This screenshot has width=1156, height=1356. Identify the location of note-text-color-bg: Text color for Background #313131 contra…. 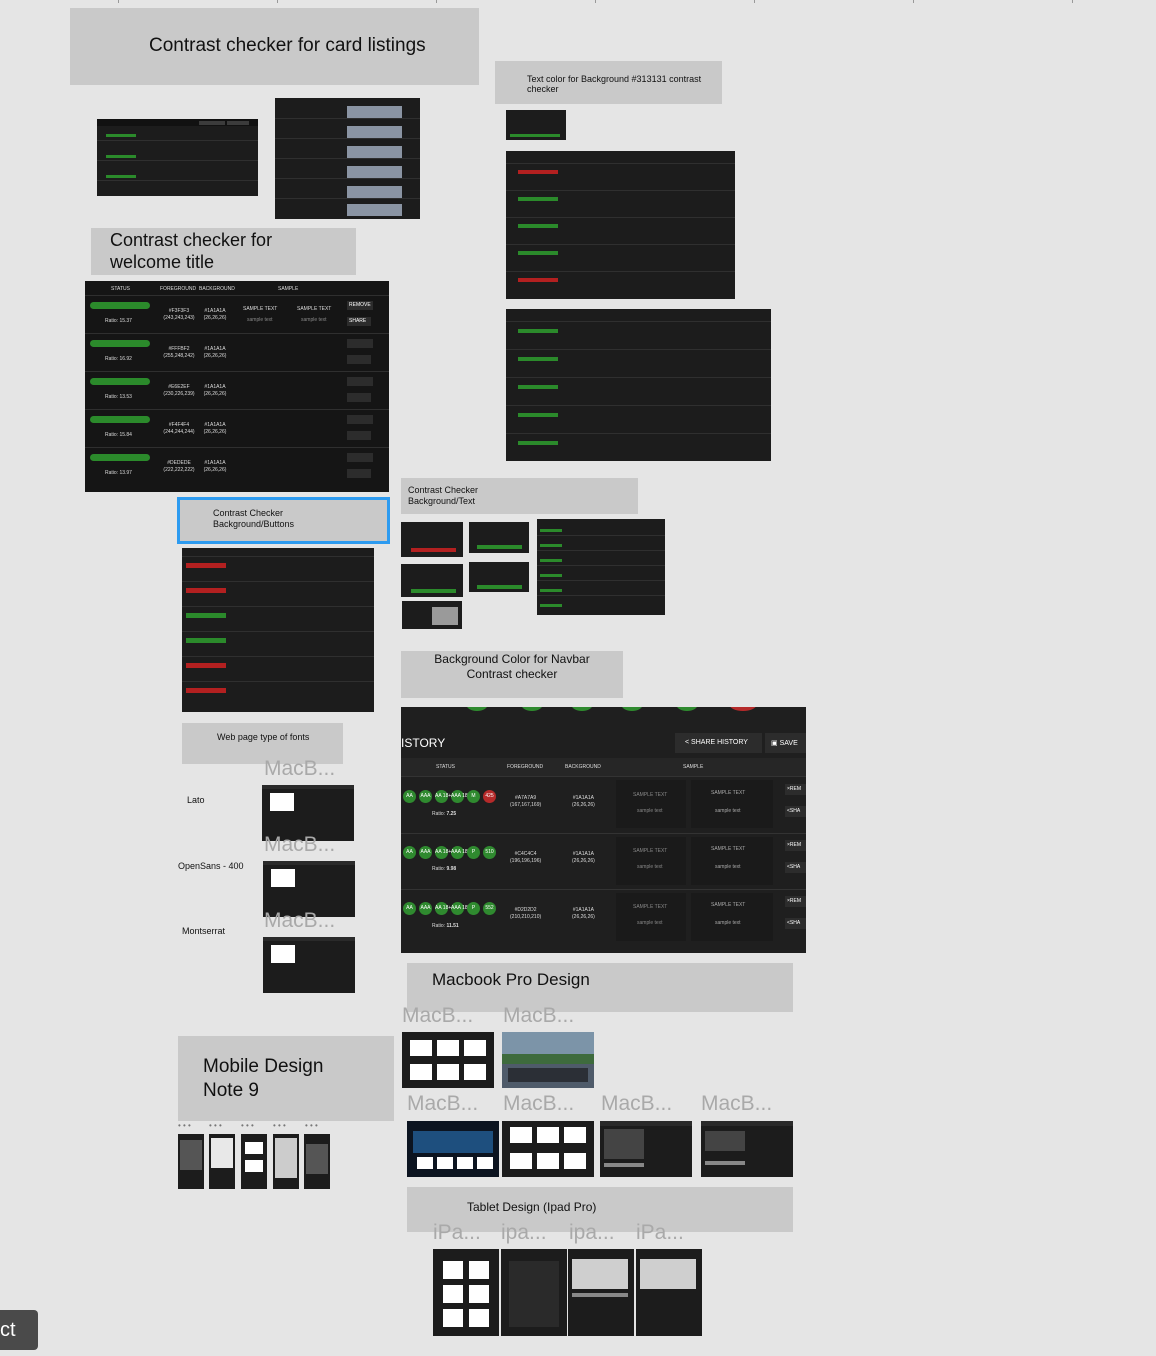
(608, 82).